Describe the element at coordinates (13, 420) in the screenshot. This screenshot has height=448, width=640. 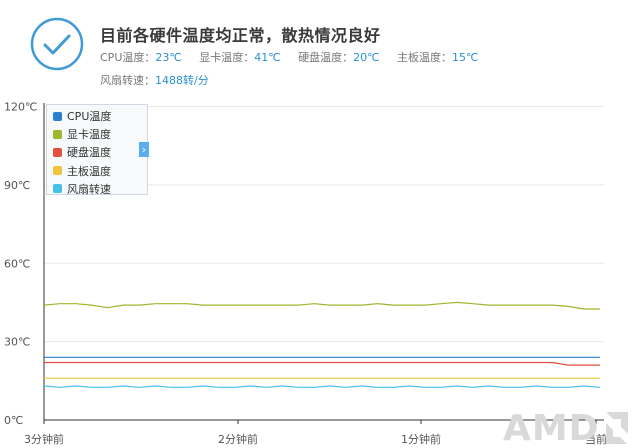
I see `y-tick-label: 0℃` at that location.